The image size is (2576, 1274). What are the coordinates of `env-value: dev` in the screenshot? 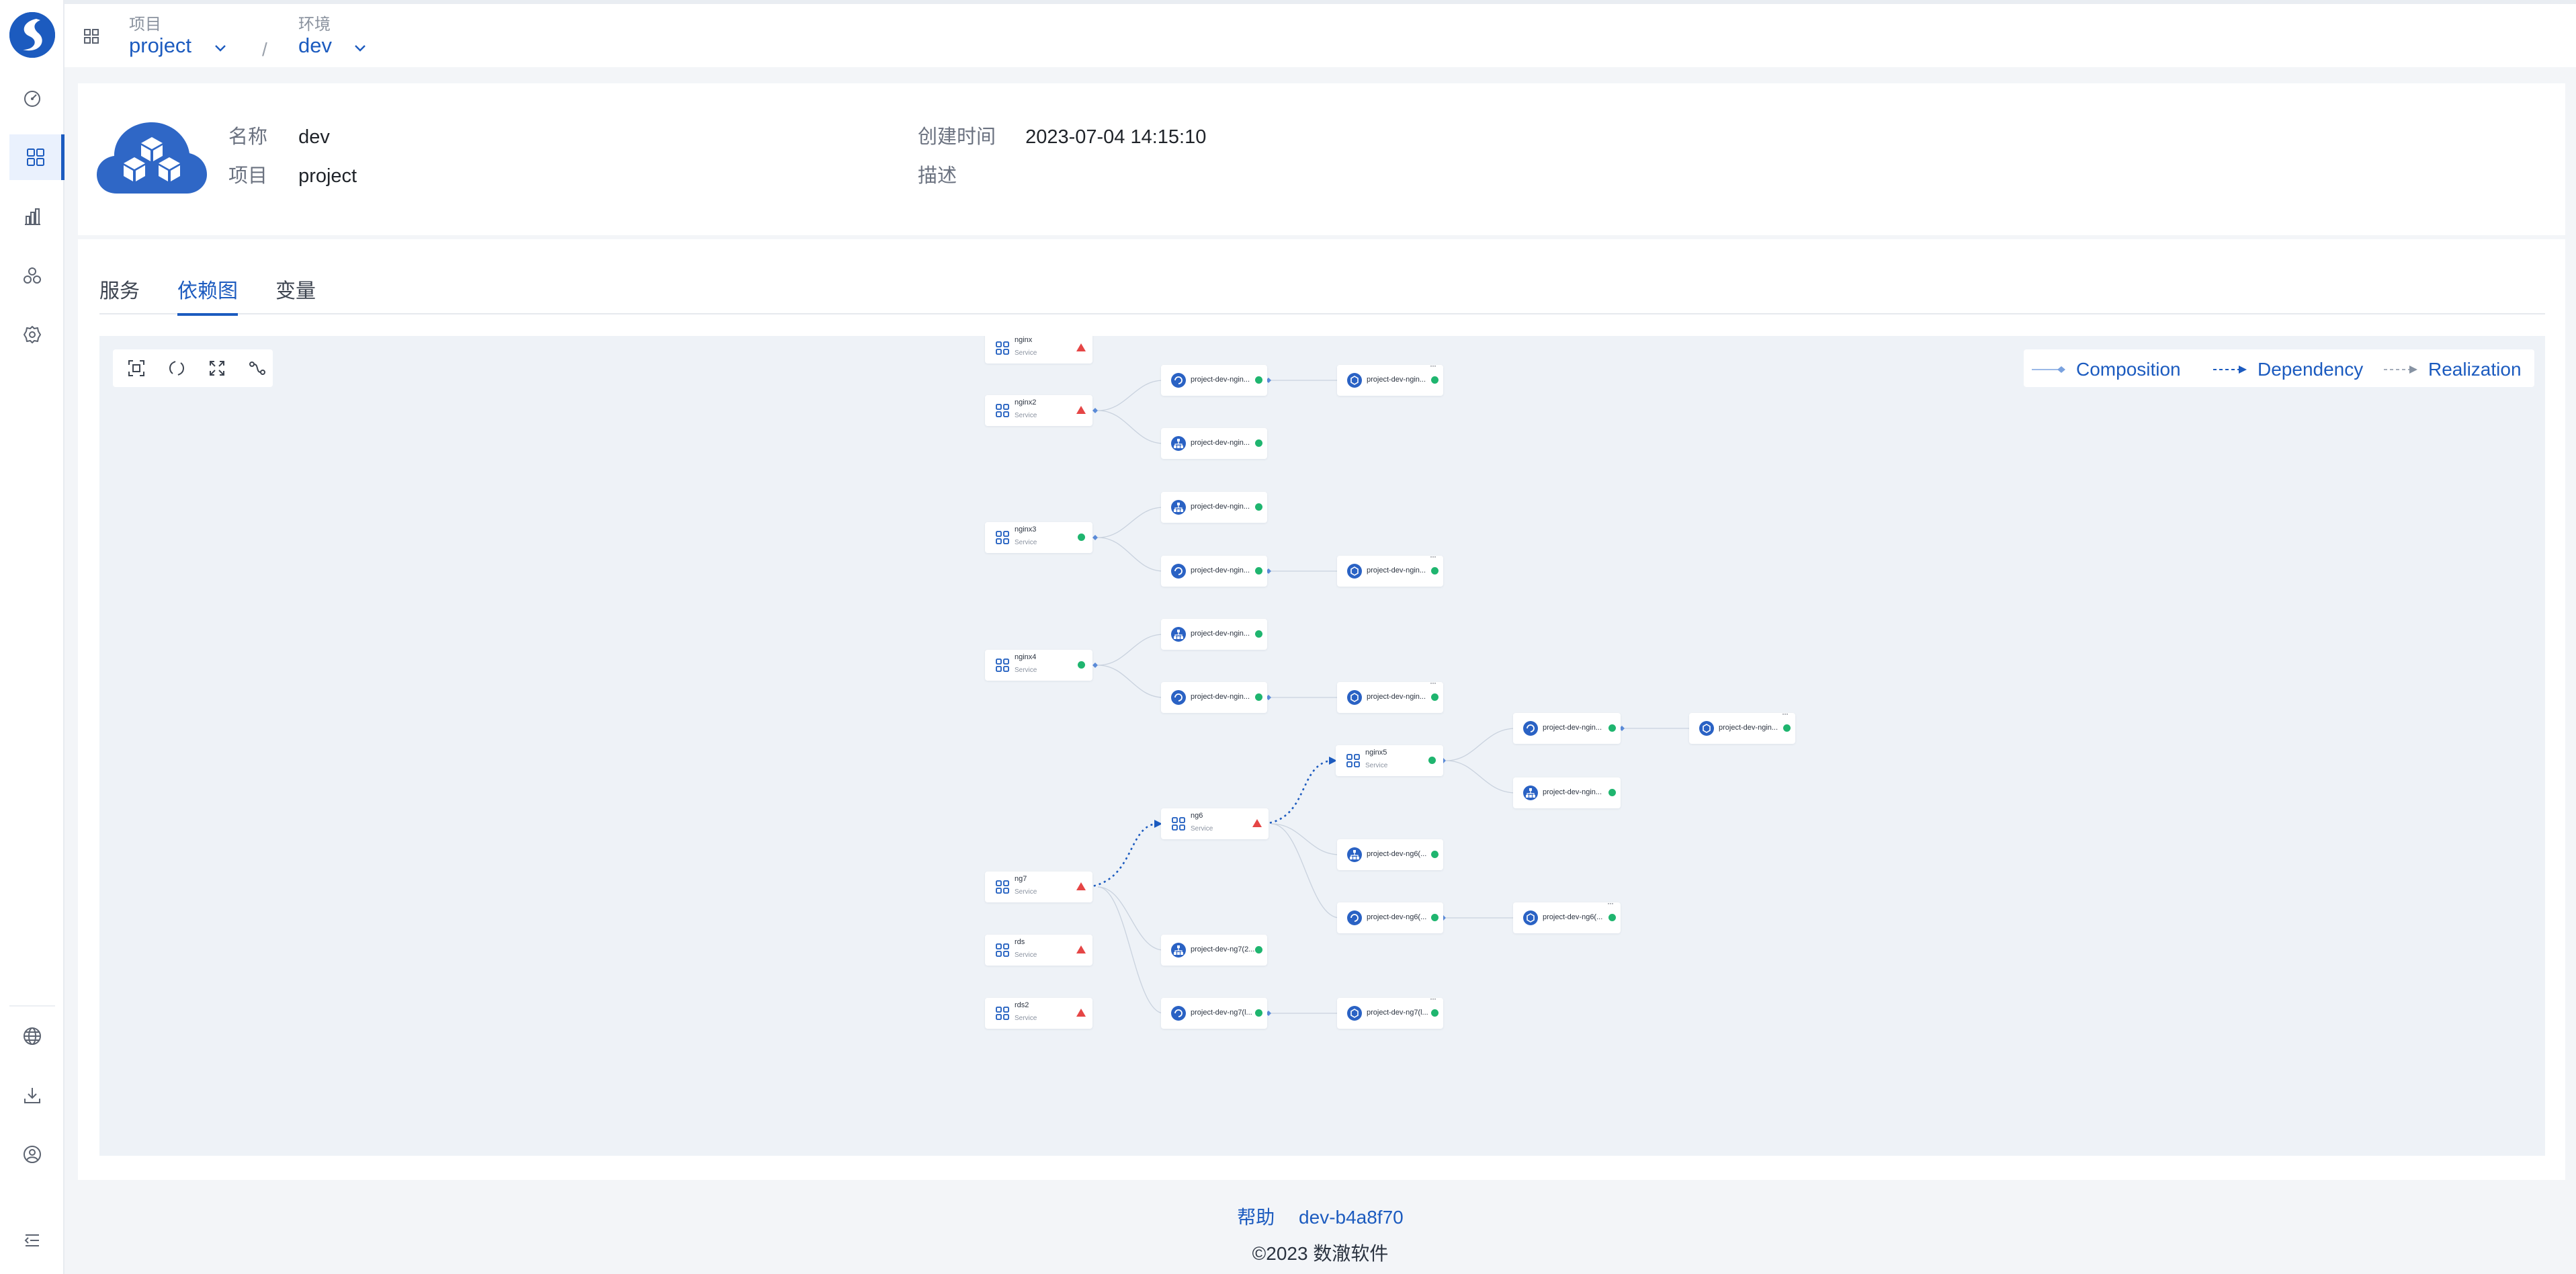 It's located at (315, 45).